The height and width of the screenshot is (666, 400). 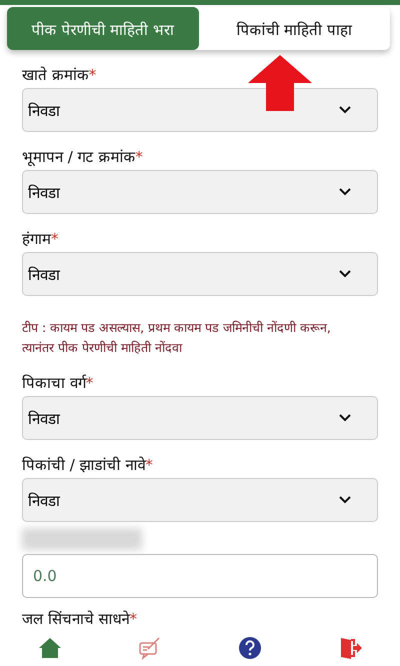 What do you see at coordinates (350, 648) in the screenshot?
I see `logout-icon` at bounding box center [350, 648].